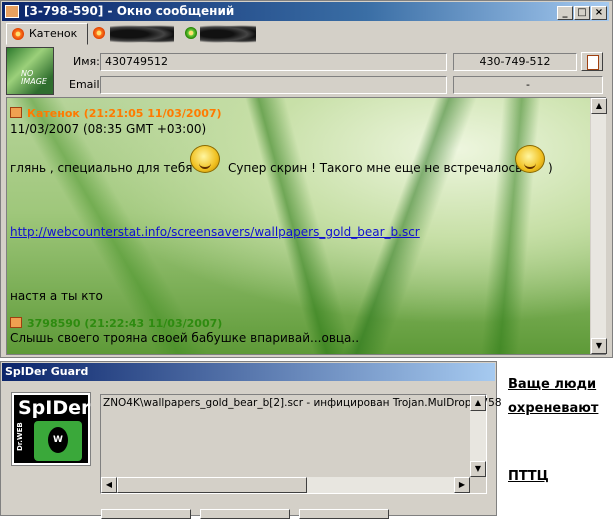 Image resolution: width=613 pixels, height=519 pixels. I want to click on scroll-left-arrow-icon: ◀, so click(109, 485).